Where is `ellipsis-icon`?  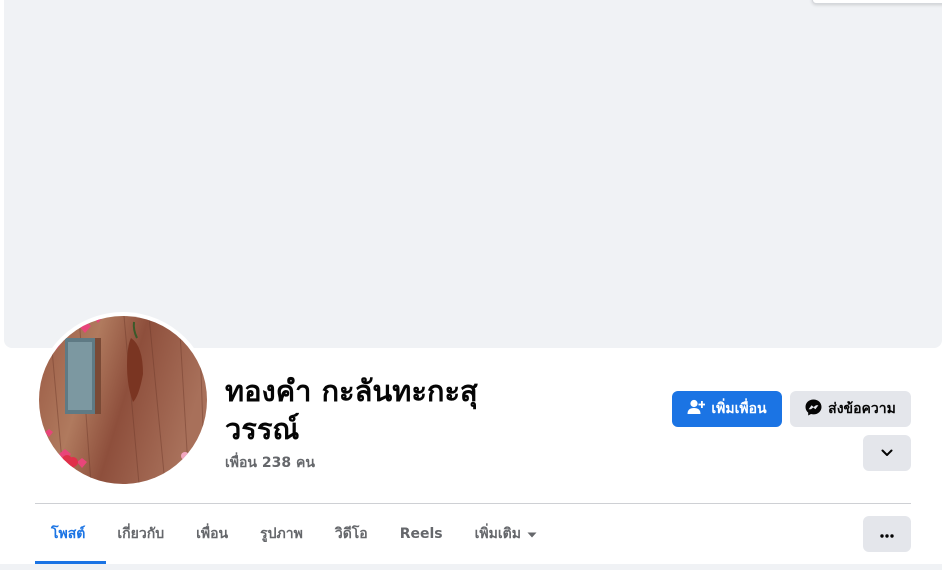
ellipsis-icon is located at coordinates (887, 534).